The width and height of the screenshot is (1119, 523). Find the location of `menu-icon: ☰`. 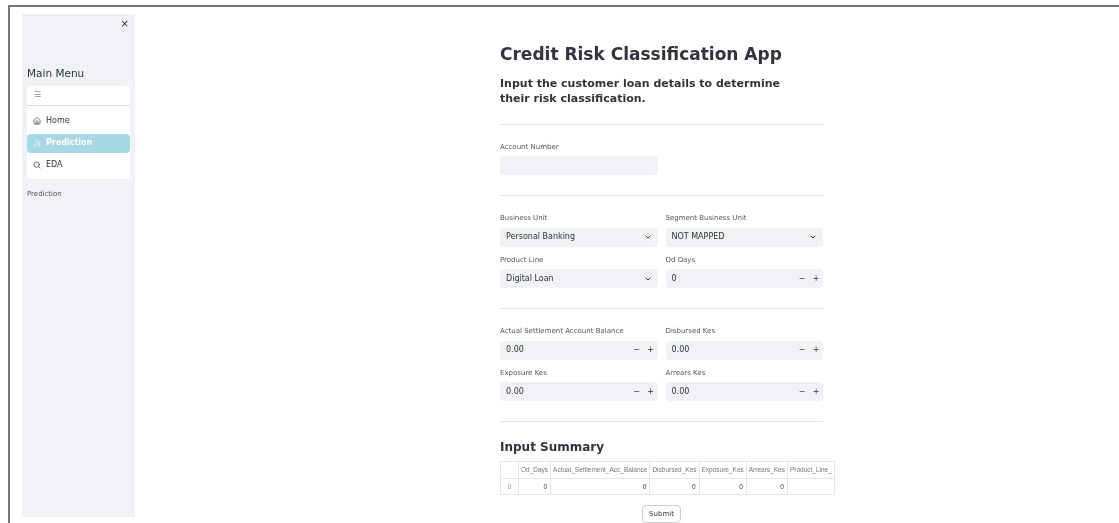

menu-icon: ☰ is located at coordinates (38, 95).